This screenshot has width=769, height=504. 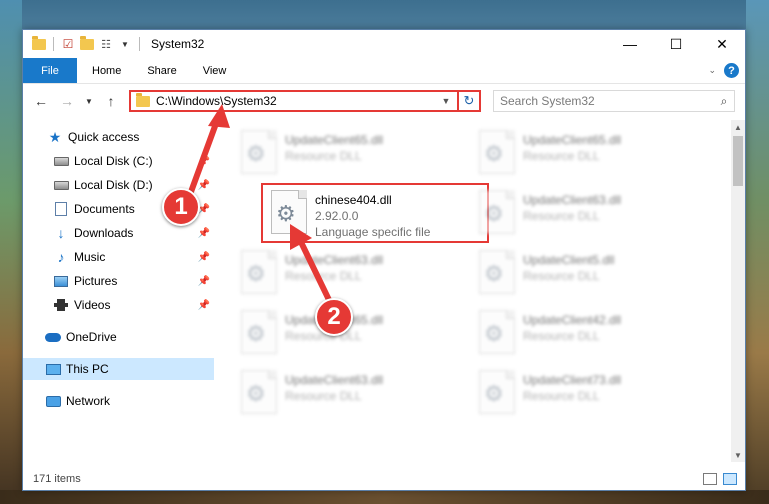 What do you see at coordinates (53, 369) in the screenshot?
I see `pc-icon` at bounding box center [53, 369].